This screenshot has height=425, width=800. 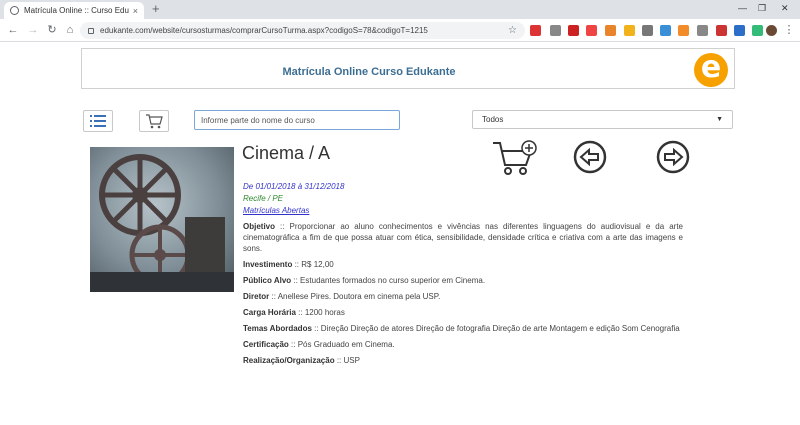 I want to click on organization-label: Realização/Organização, so click(x=289, y=360).